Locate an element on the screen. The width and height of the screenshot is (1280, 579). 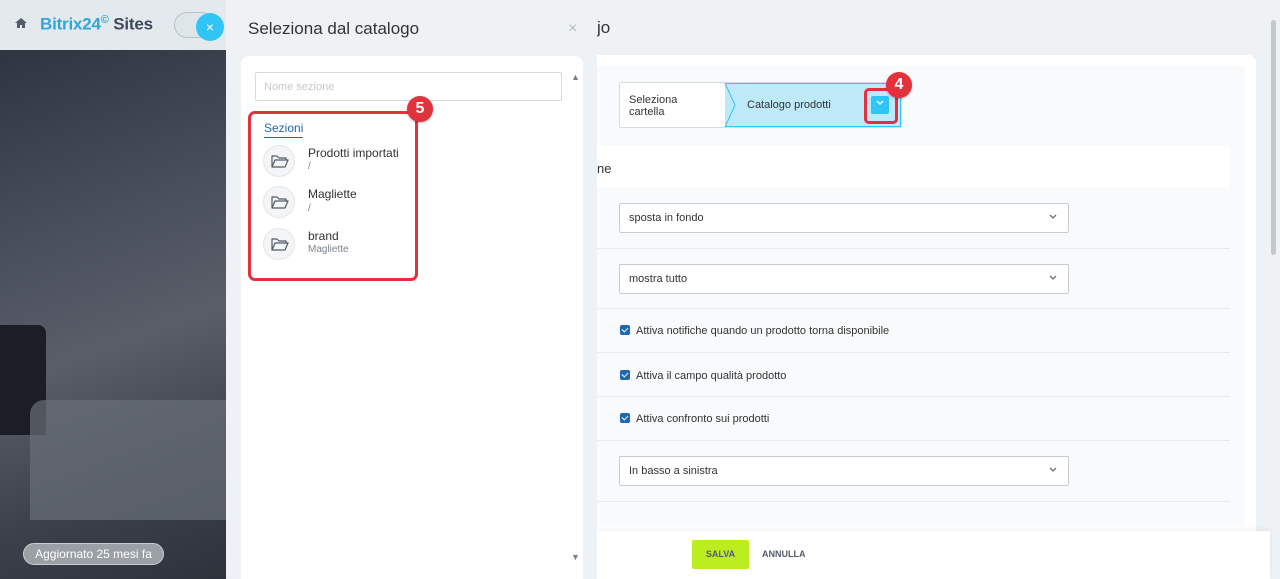
quality-checkbox-label: Attiva il campo qualità prodotto is located at coordinates (711, 376).